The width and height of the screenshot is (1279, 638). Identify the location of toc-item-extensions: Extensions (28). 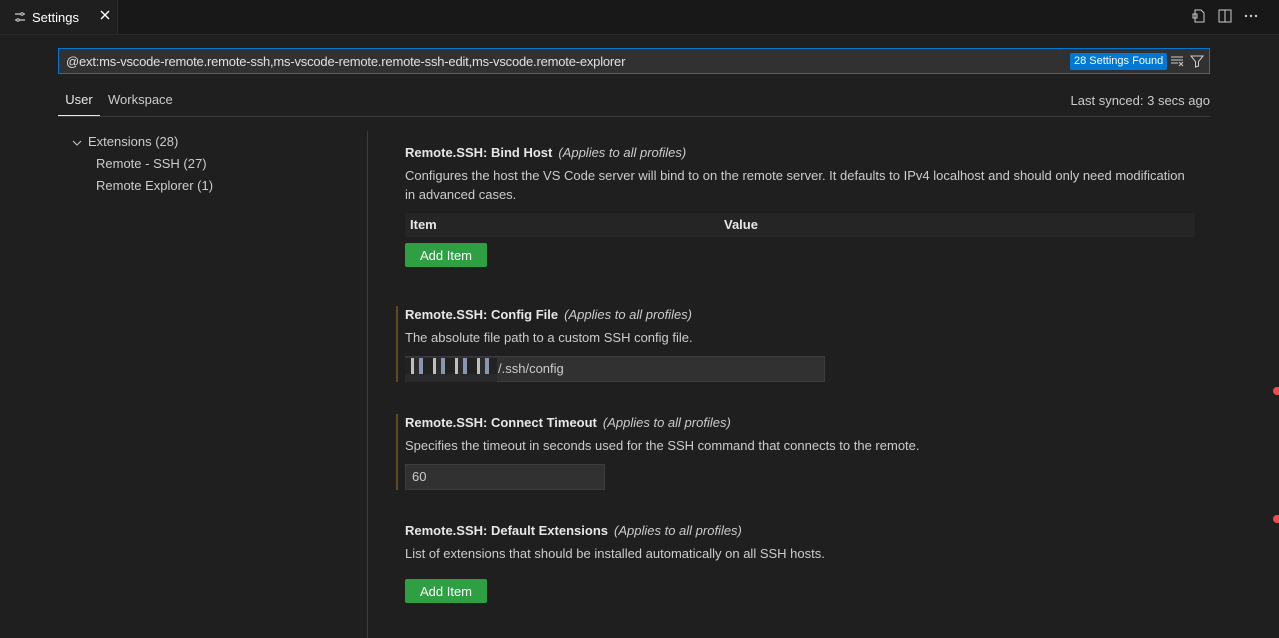
(133, 142).